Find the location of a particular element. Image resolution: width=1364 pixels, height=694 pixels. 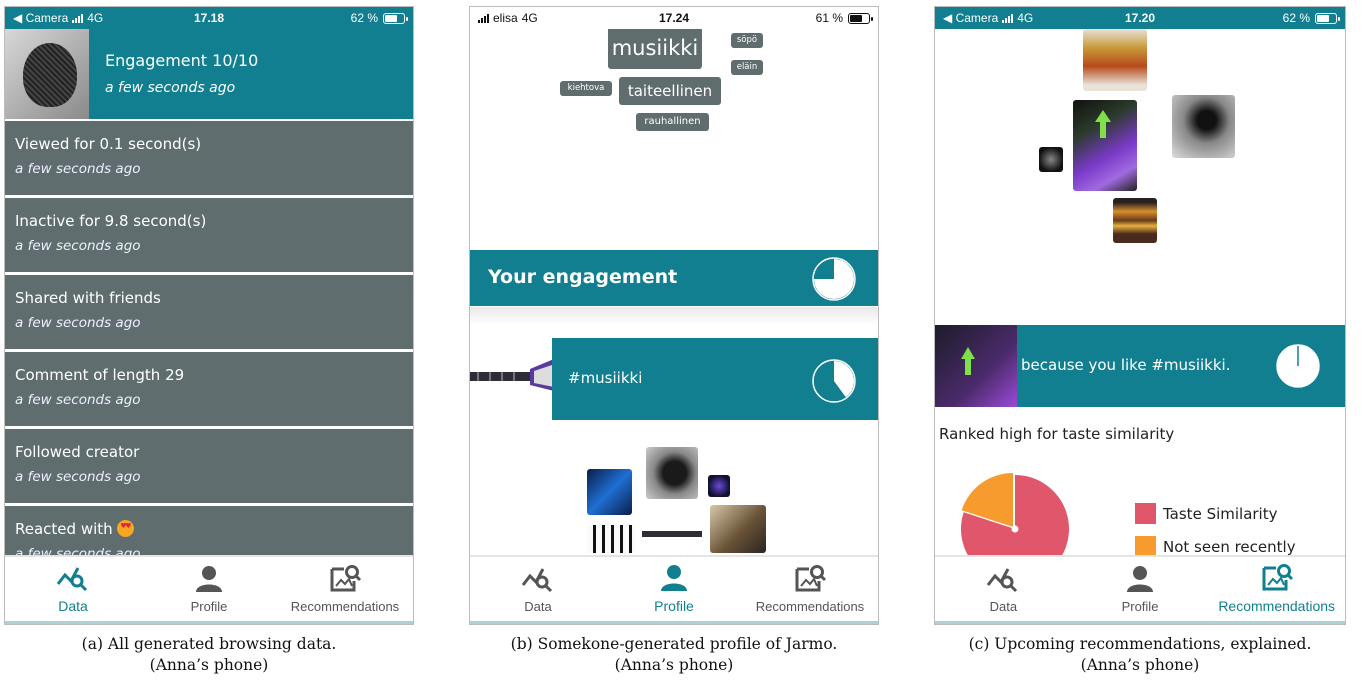

band-shadow is located at coordinates (674, 322).